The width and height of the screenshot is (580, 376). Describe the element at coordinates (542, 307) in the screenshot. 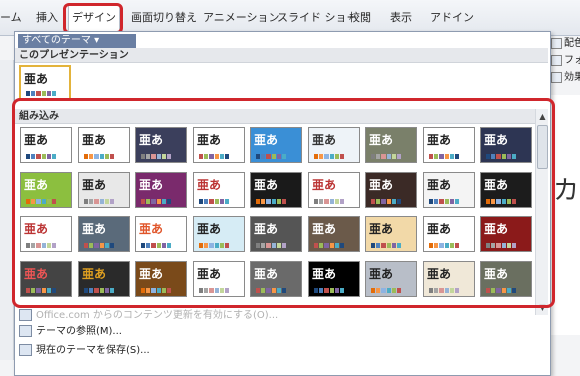

I see `scroll-down-icon: ▼` at that location.